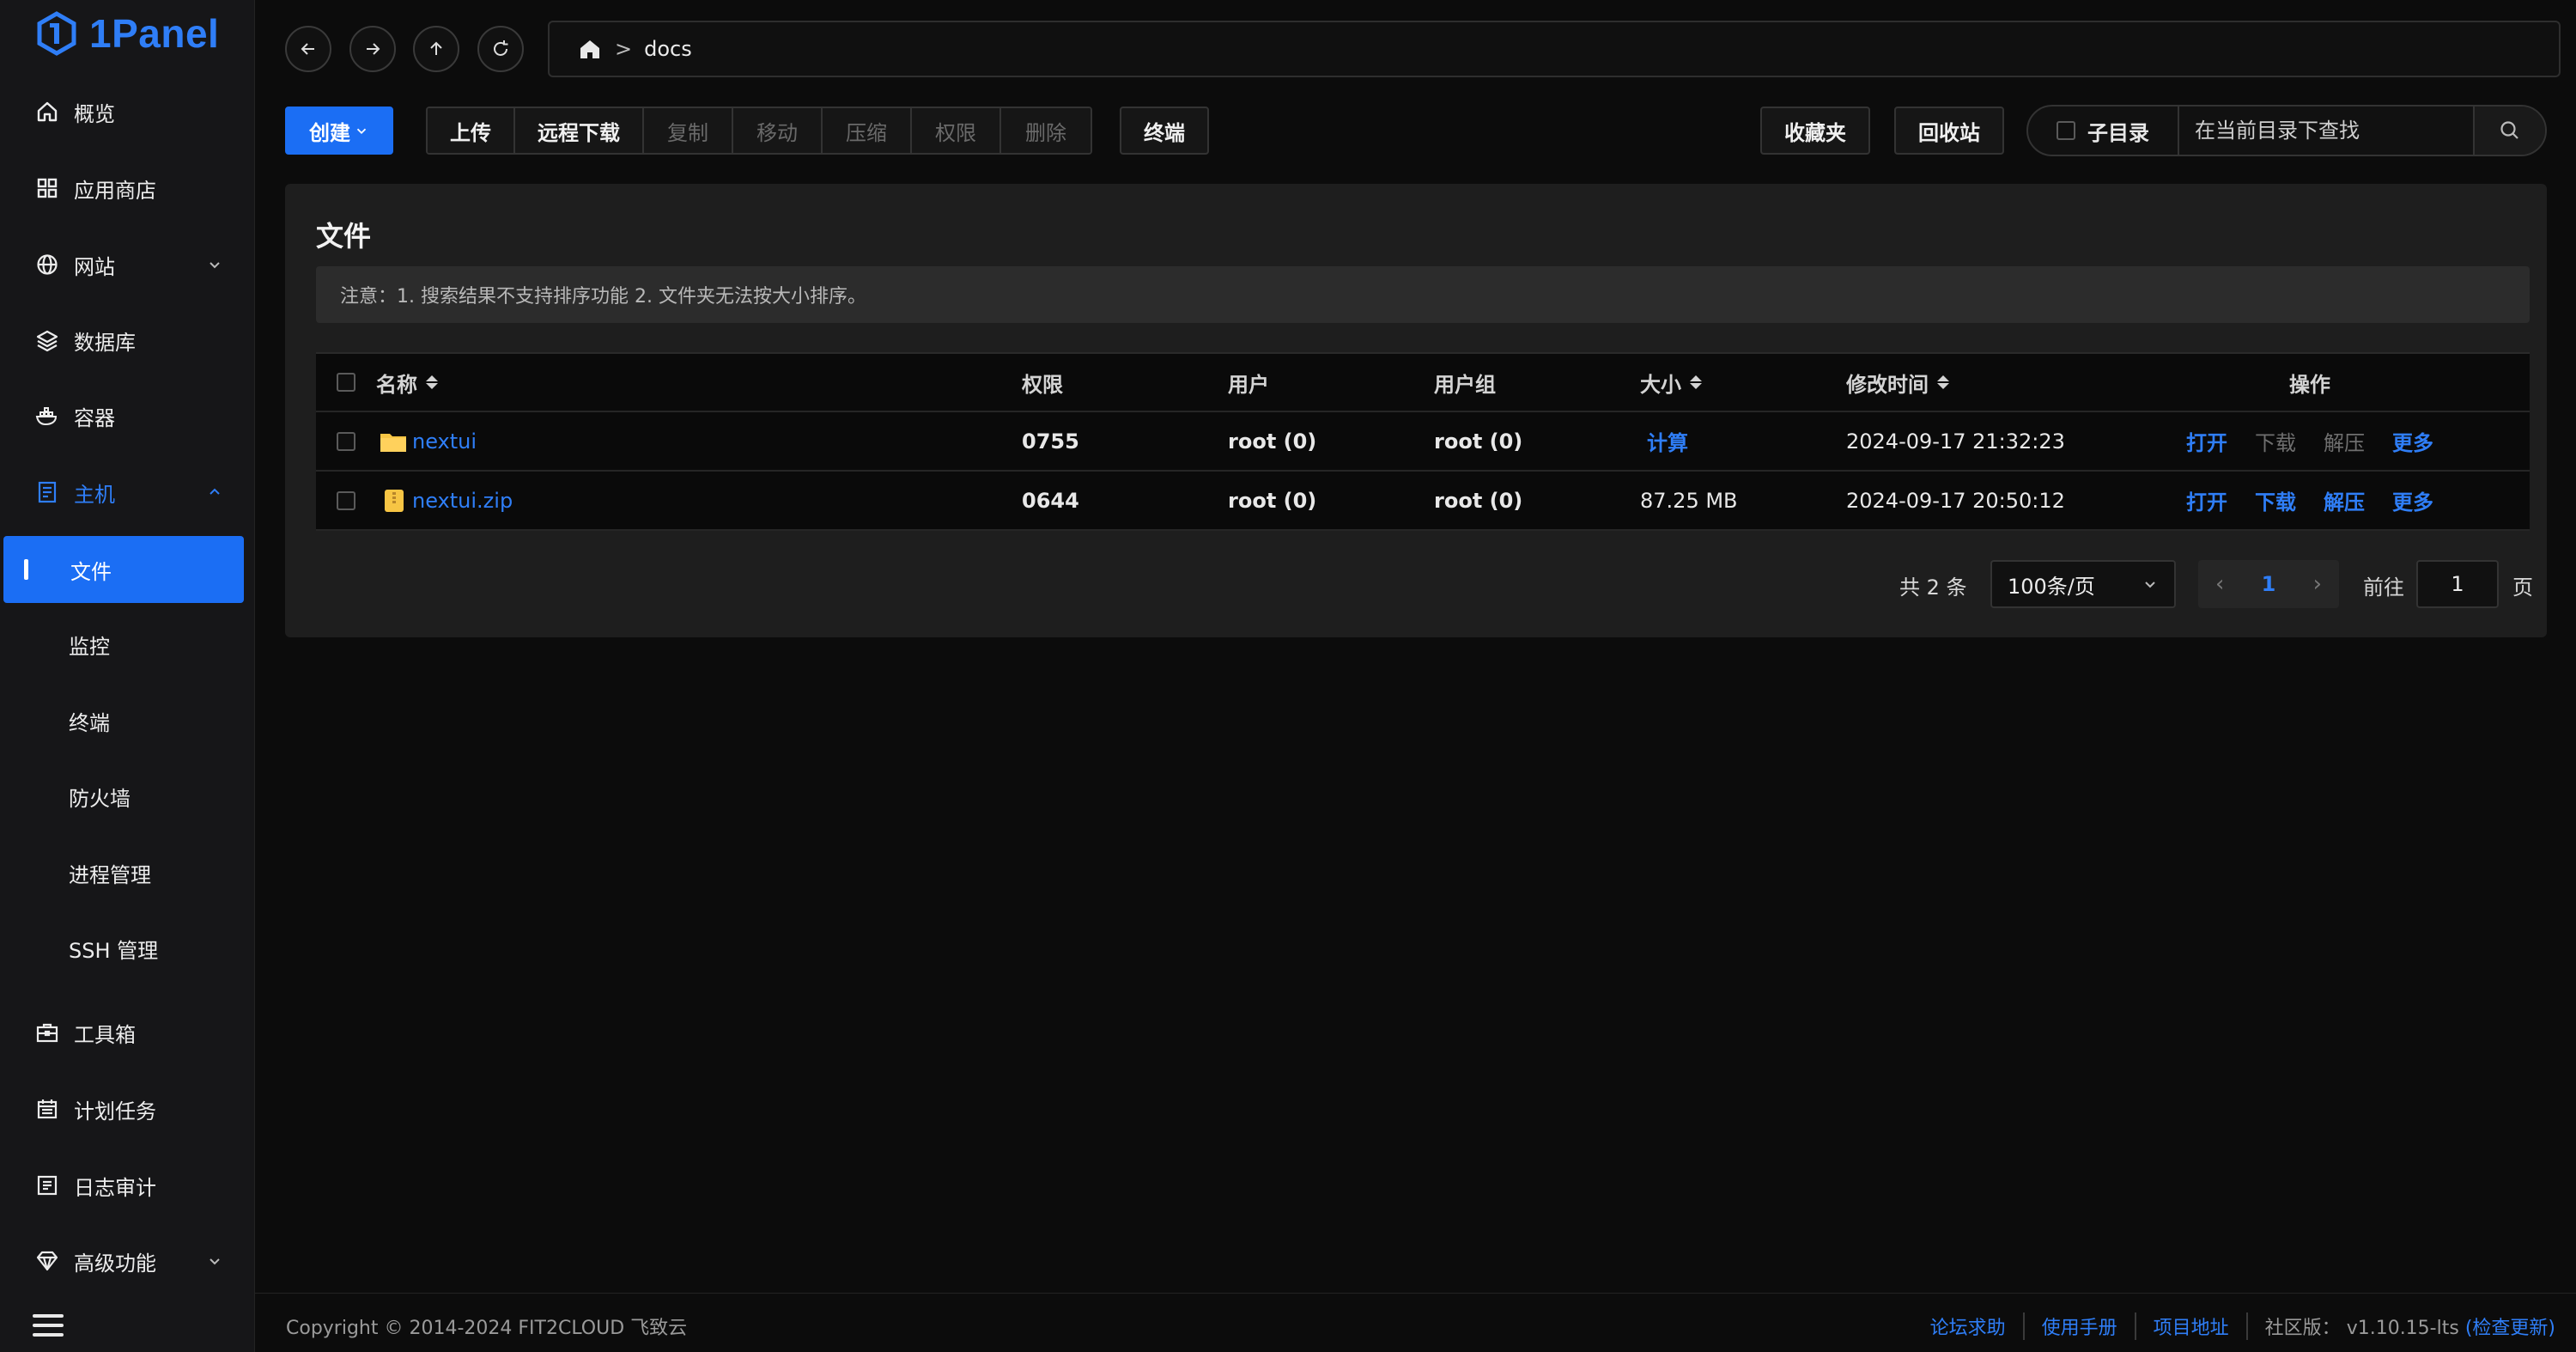  What do you see at coordinates (154, 796) in the screenshot?
I see `sidebar-subitem-firewall: 防火墙` at bounding box center [154, 796].